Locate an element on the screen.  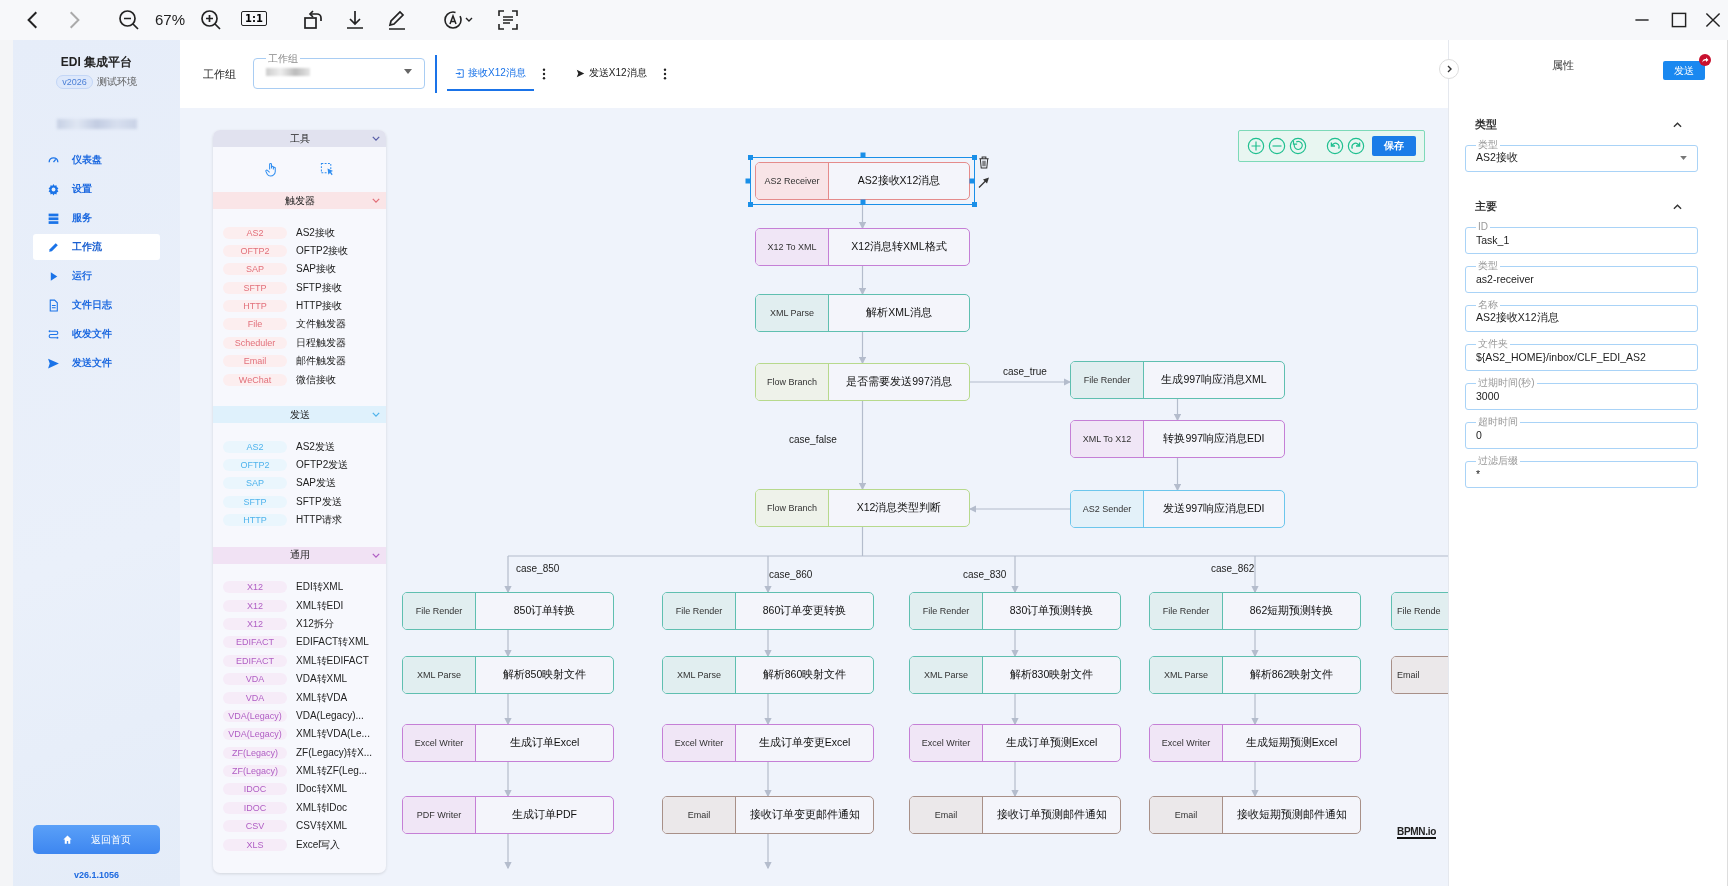
flow-node: Flow Branch X12消息类型判断 is located at coordinates (862, 508).